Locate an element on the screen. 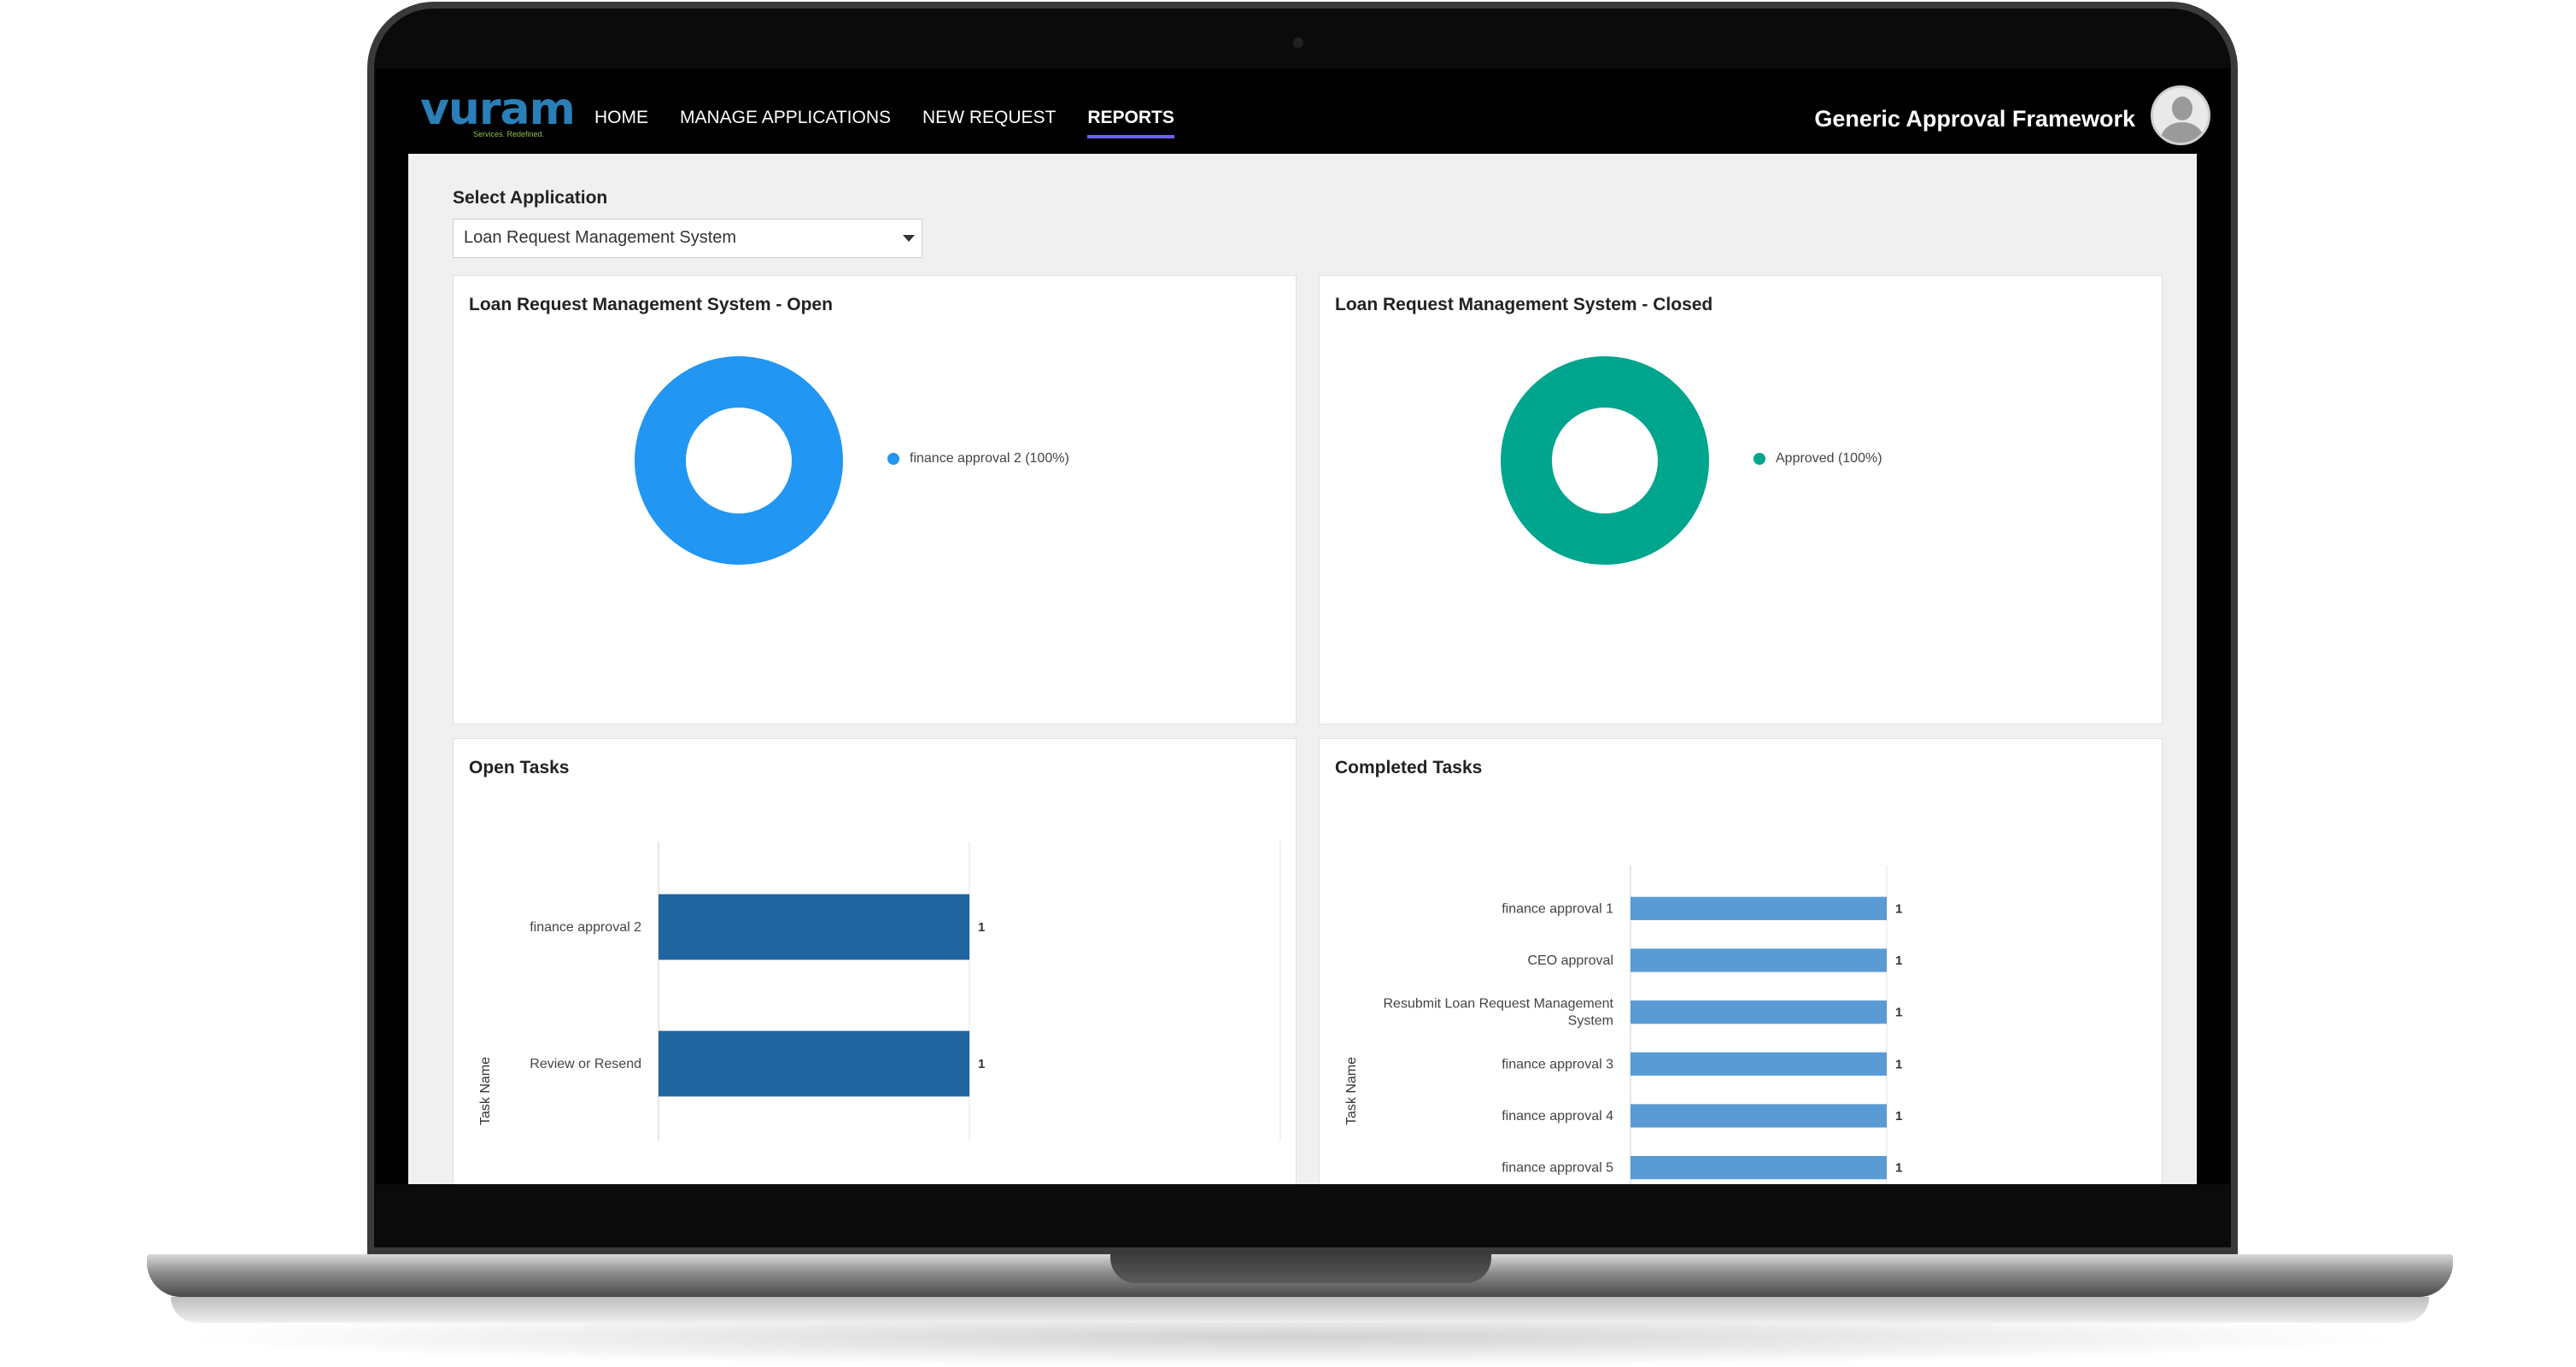 The image size is (2576, 1367). laptop-base-bottom is located at coordinates (1300, 1310).